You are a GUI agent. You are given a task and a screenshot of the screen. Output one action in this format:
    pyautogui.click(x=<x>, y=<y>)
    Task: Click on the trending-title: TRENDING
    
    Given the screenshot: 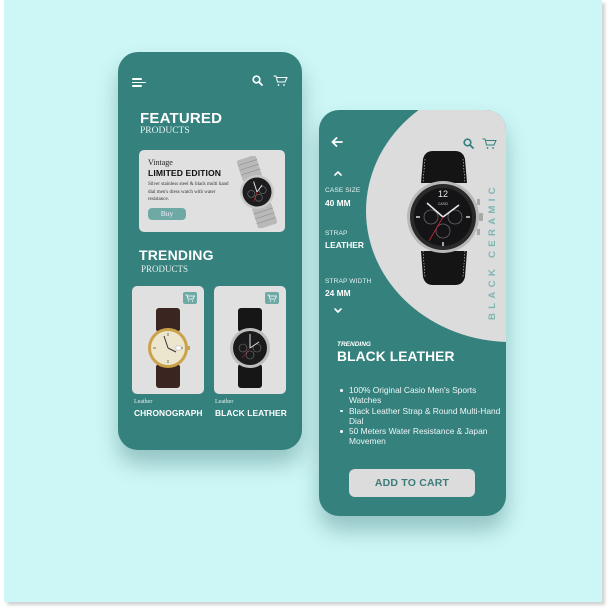 What is the action you would take?
    pyautogui.click(x=176, y=255)
    